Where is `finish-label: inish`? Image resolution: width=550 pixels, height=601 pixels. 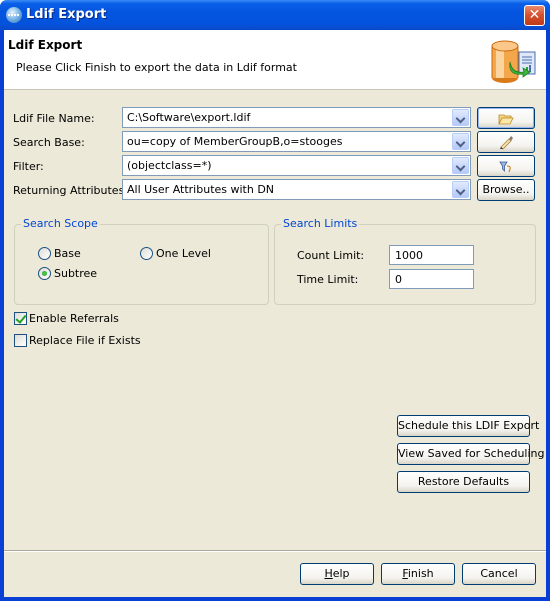
finish-label: inish is located at coordinates (420, 573).